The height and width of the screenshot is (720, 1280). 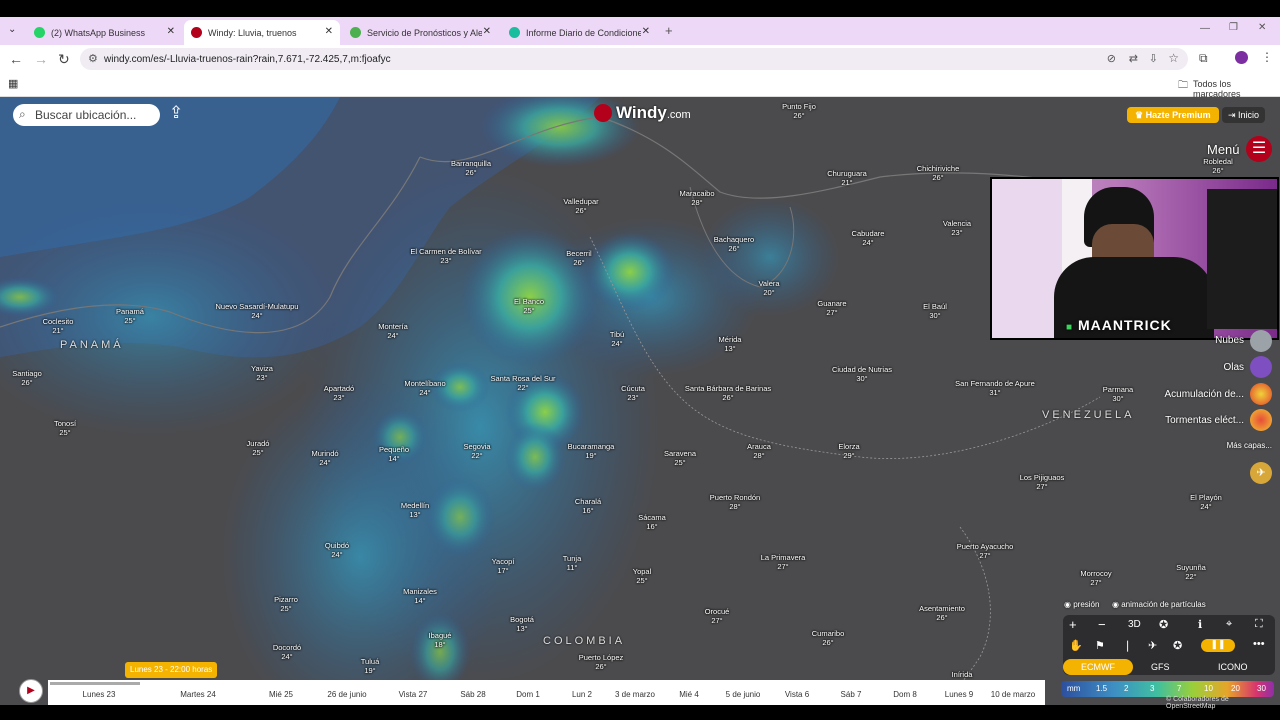 What do you see at coordinates (696, 198) in the screenshot?
I see `city-label: Maracaibo 28°` at bounding box center [696, 198].